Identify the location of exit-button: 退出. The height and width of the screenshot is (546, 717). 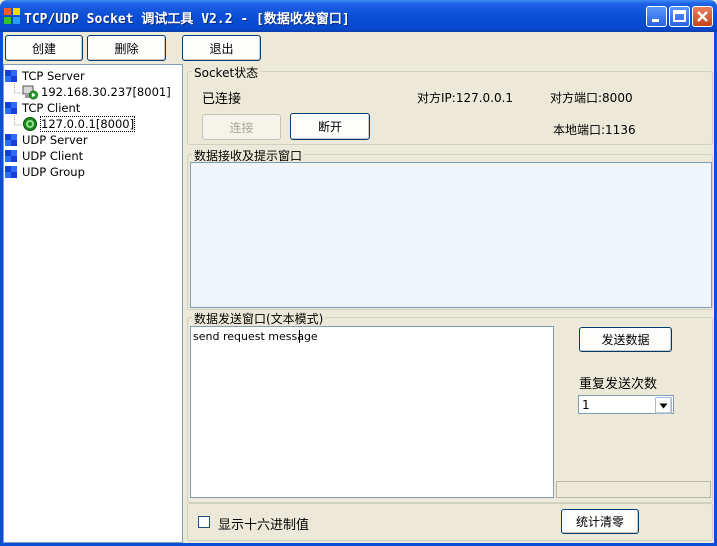
(221, 48).